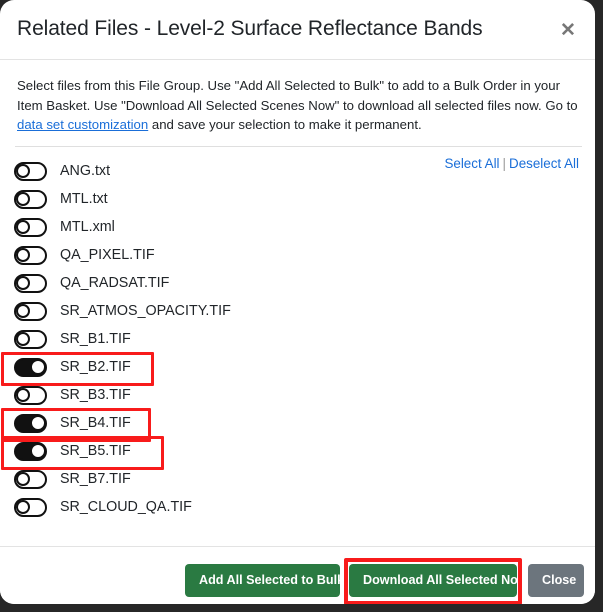  What do you see at coordinates (297, 453) in the screenshot?
I see `file-row: SR_B5.TIF` at bounding box center [297, 453].